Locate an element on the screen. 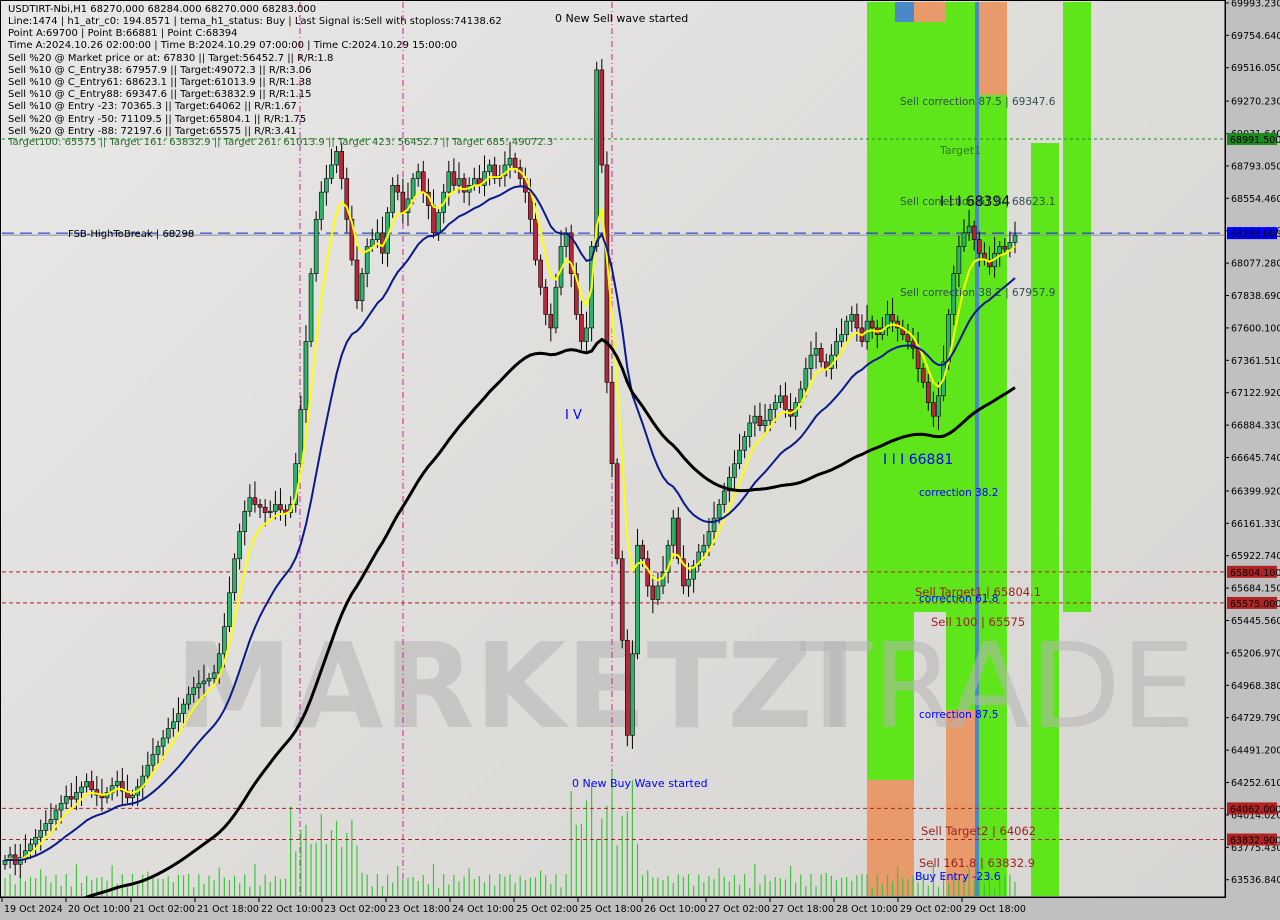  annotation-corr-382: correction 38.2 is located at coordinates (958, 493).